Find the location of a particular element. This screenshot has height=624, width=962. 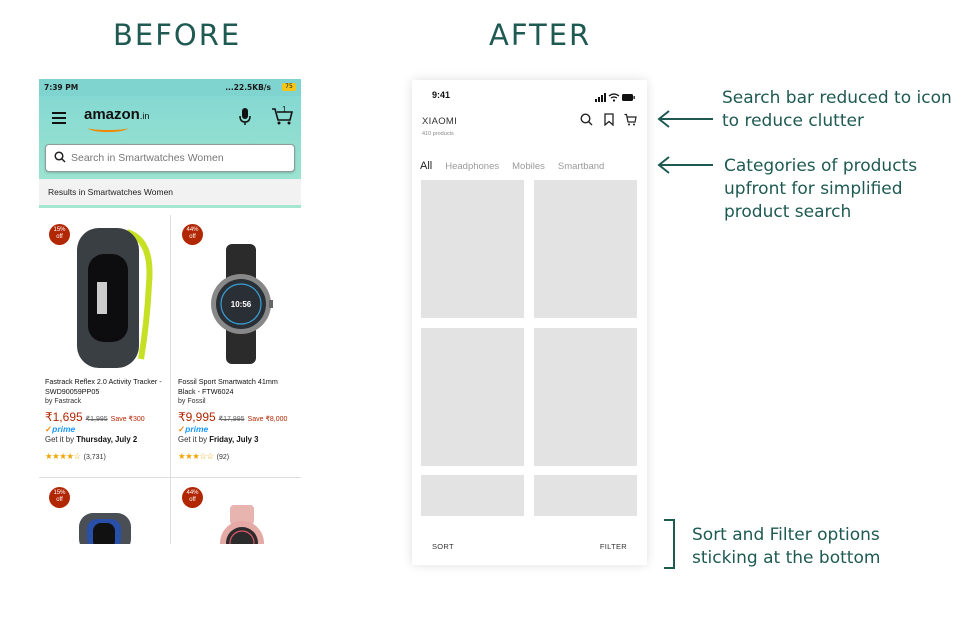

note-line: Categories of products is located at coordinates (821, 166).